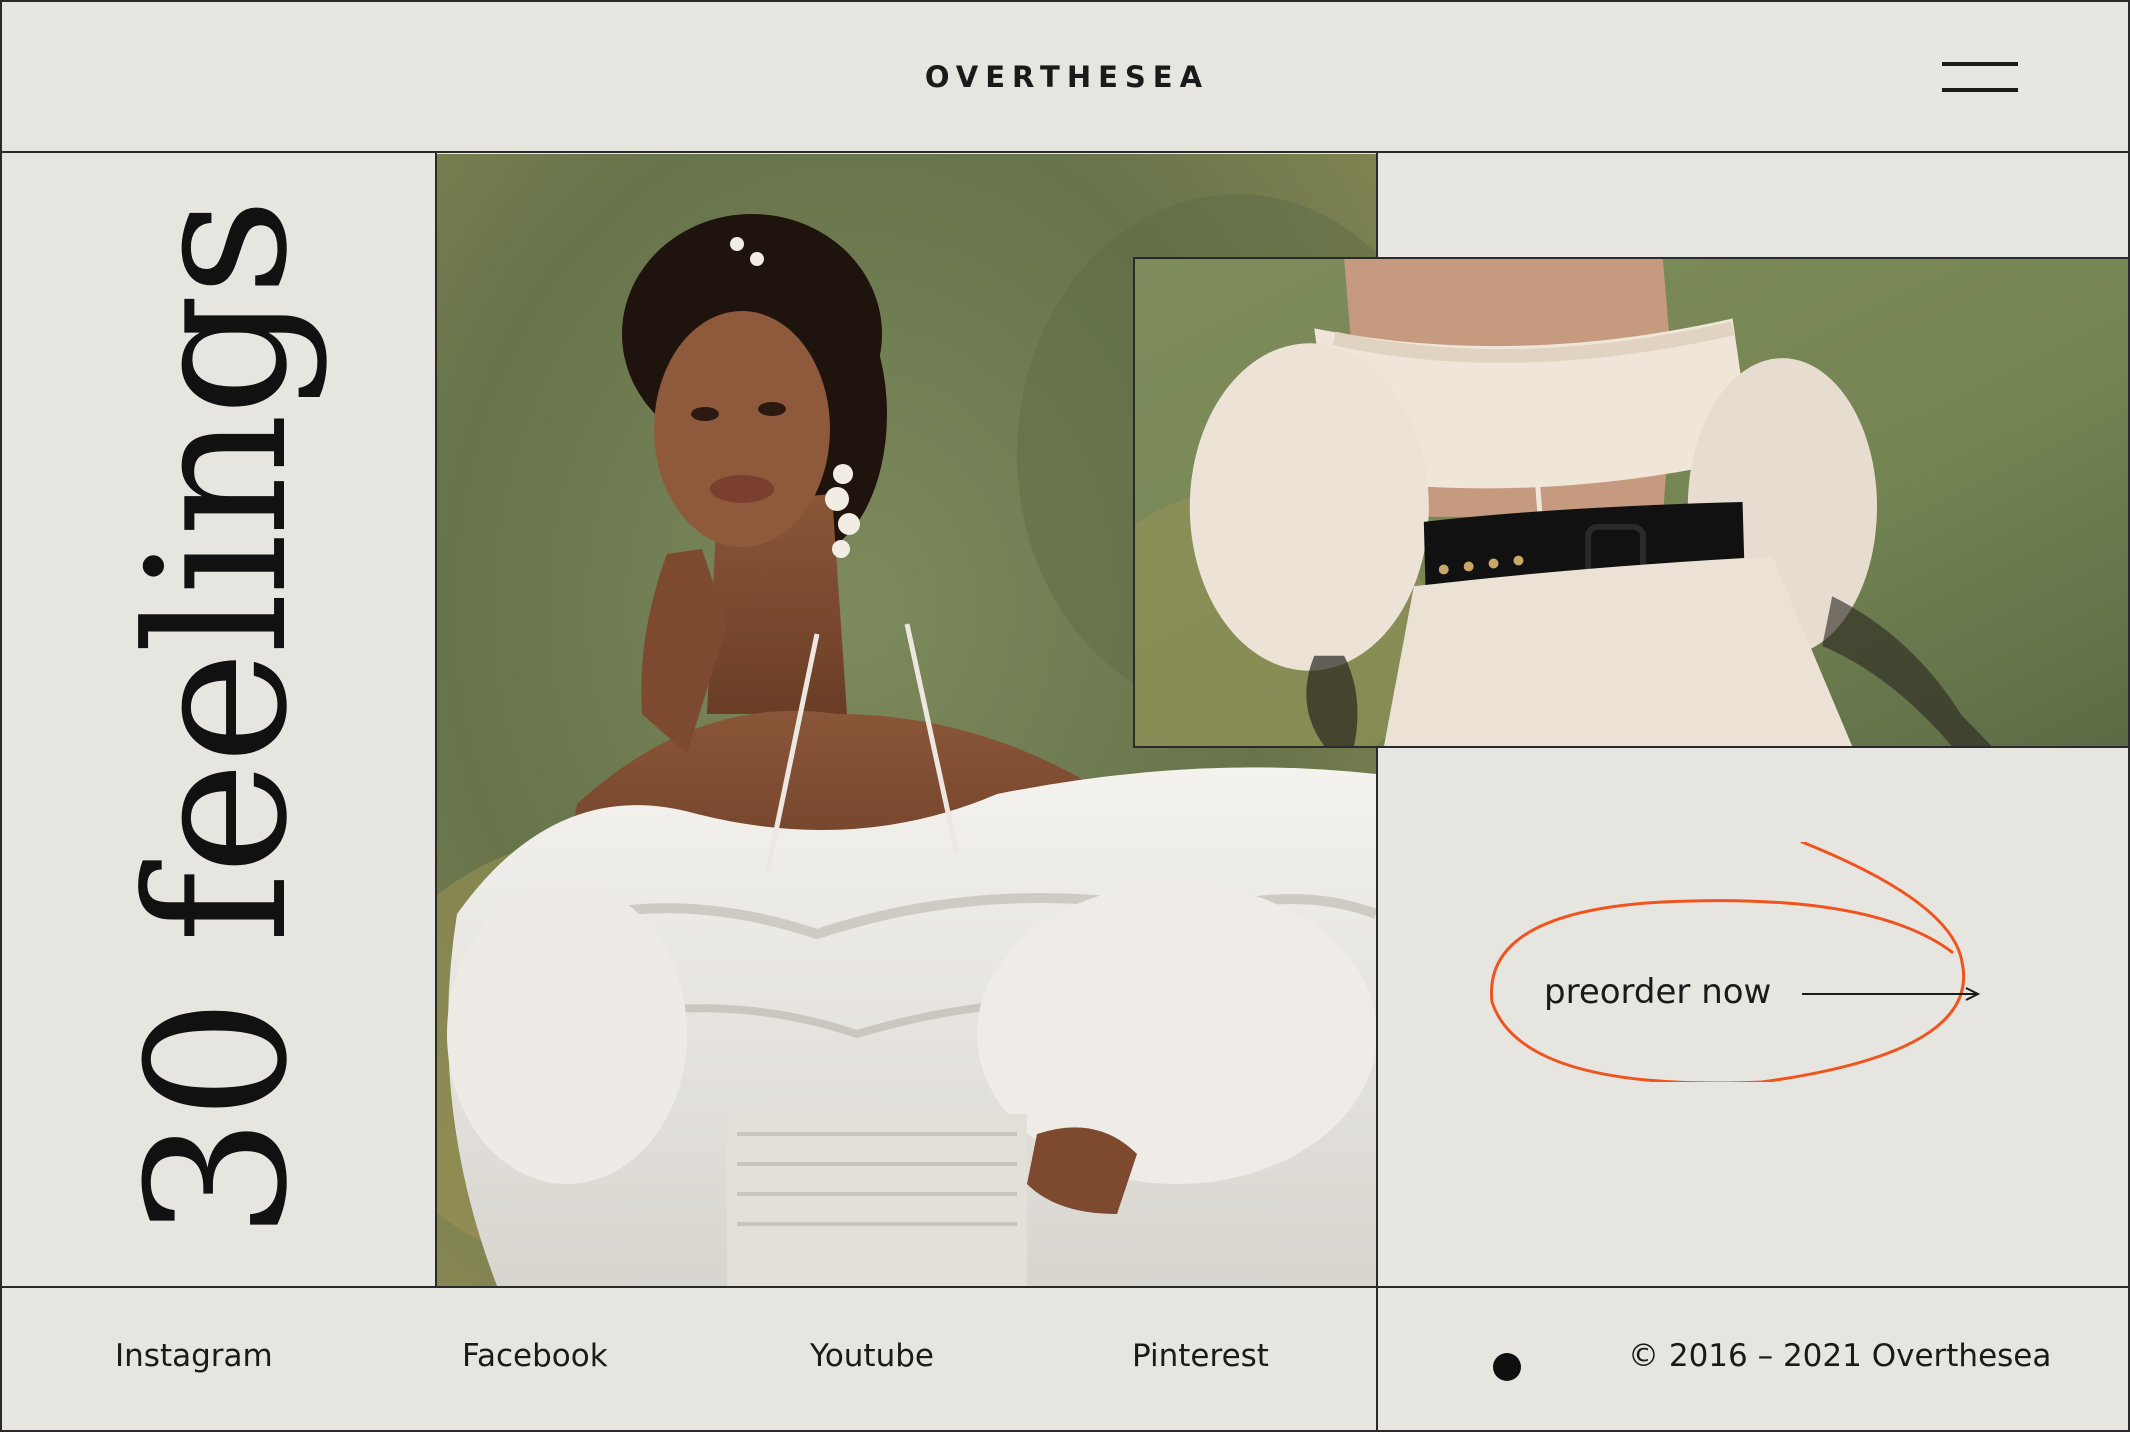  Describe the element at coordinates (1980, 90) in the screenshot. I see `hamburger-icon-bar` at that location.